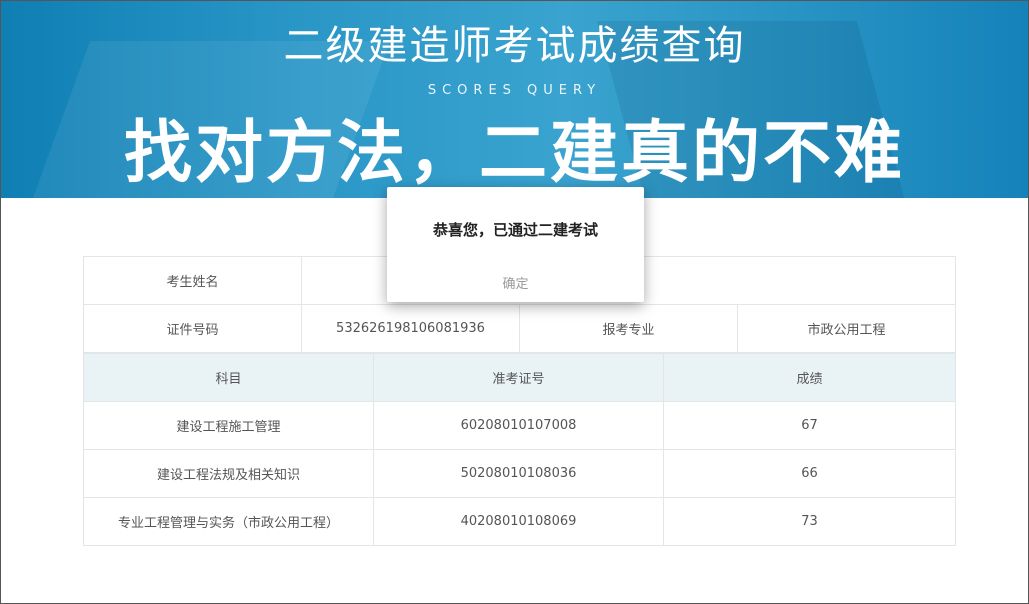 The width and height of the screenshot is (1029, 604). I want to click on table-row: 专业工程管理与实务（市政公用工程） 40208010108069 73, so click(519, 521).